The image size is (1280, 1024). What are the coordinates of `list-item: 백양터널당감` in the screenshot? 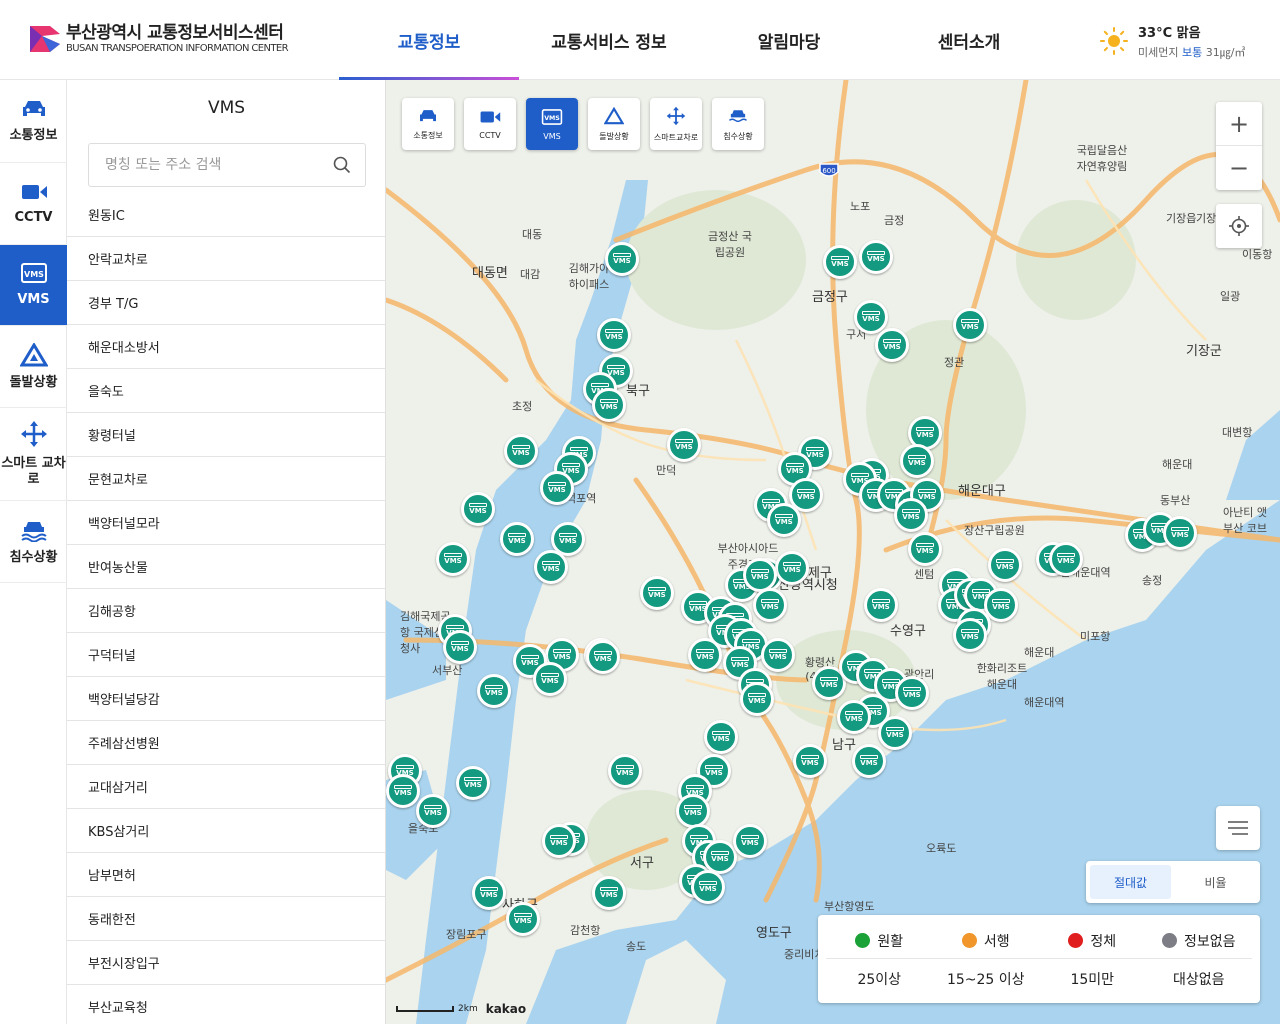 It's located at (226, 699).